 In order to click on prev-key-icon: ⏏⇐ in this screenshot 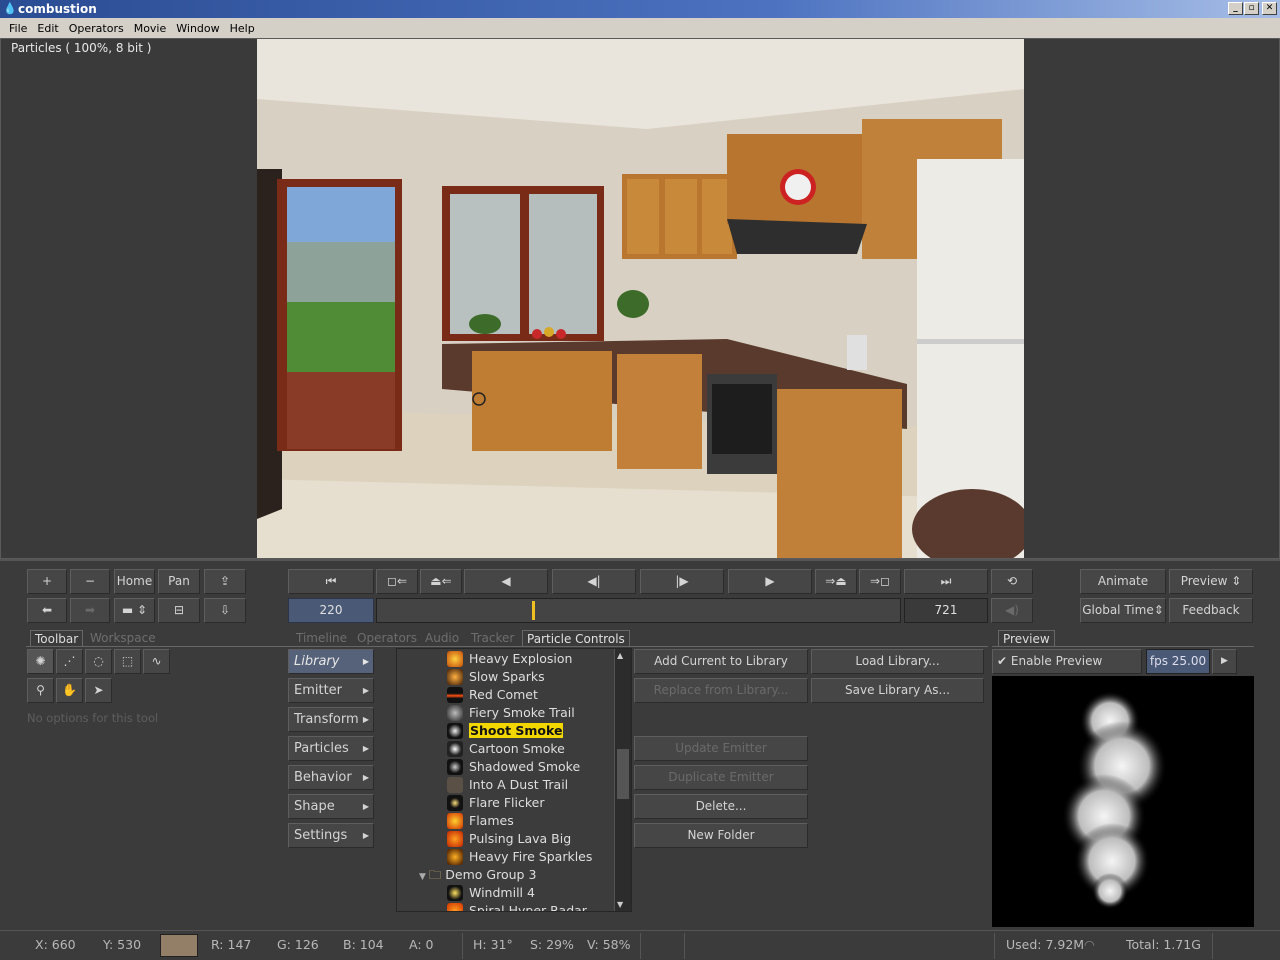, I will do `click(441, 581)`.